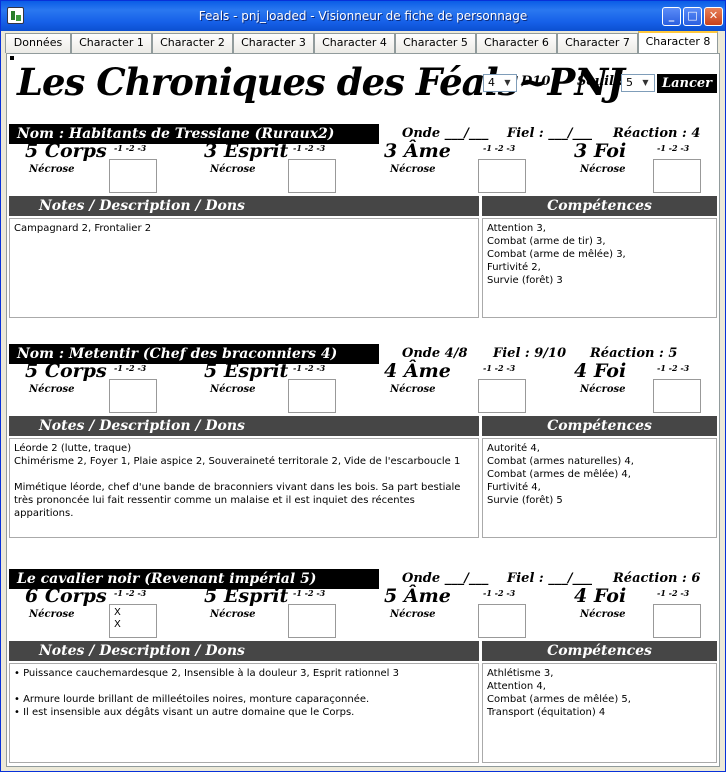 The width and height of the screenshot is (726, 772). What do you see at coordinates (671, 16) in the screenshot?
I see `minimize-button: _` at bounding box center [671, 16].